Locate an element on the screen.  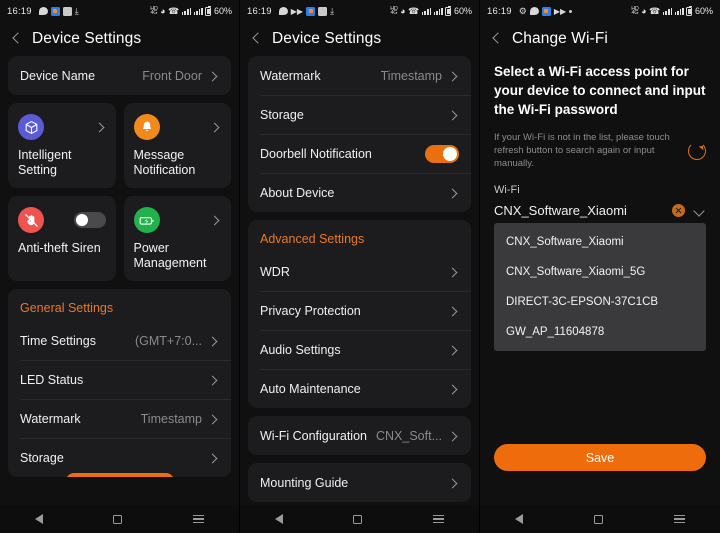
row-doorbell-notification: Doorbell Notification is located at coordinates (359, 153).